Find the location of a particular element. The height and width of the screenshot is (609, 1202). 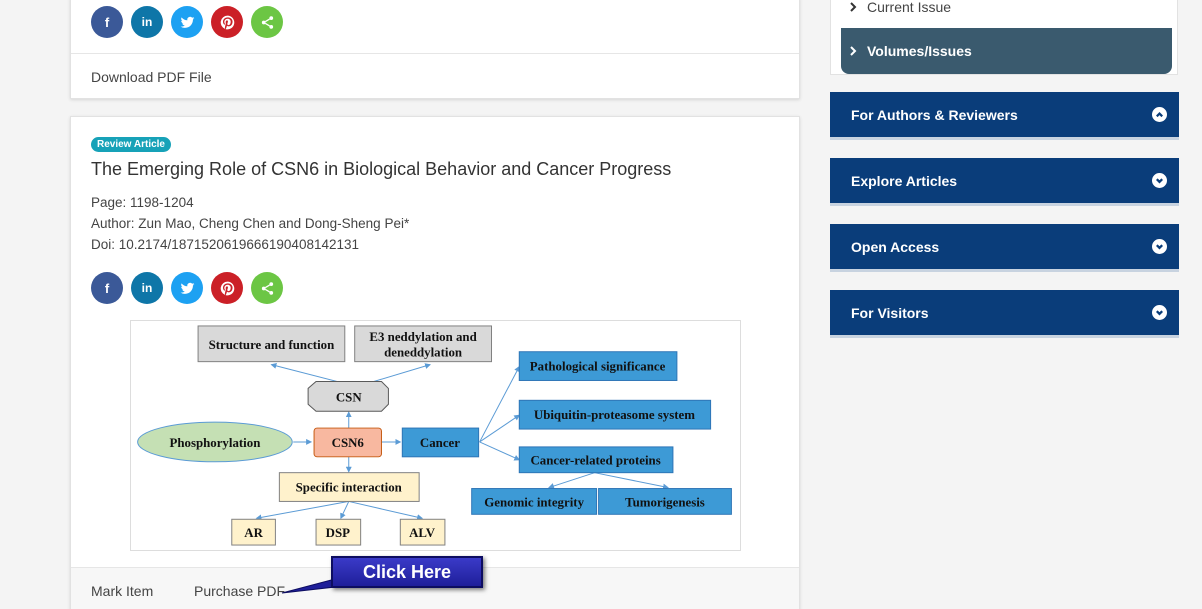

box-alv: ALV is located at coordinates (422, 532).